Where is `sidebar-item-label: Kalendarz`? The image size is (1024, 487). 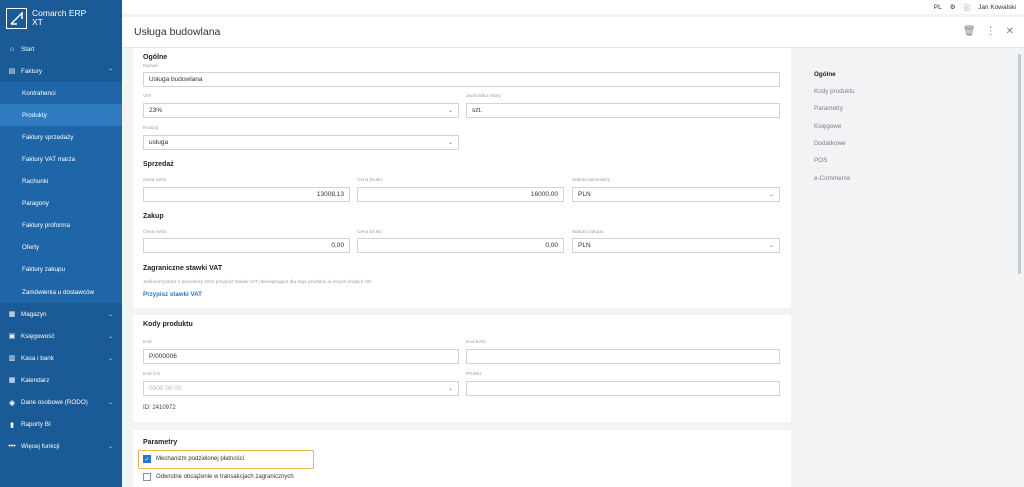 sidebar-item-label: Kalendarz is located at coordinates (35, 380).